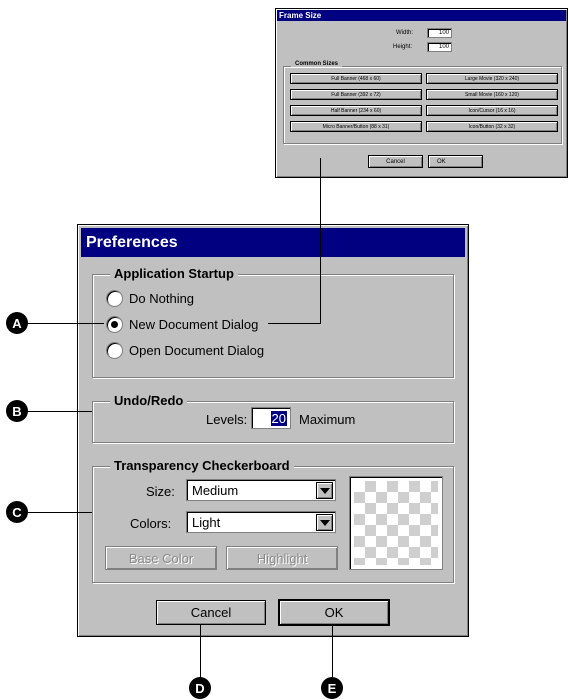  Describe the element at coordinates (443, 47) in the screenshot. I see `height-value: 100` at that location.